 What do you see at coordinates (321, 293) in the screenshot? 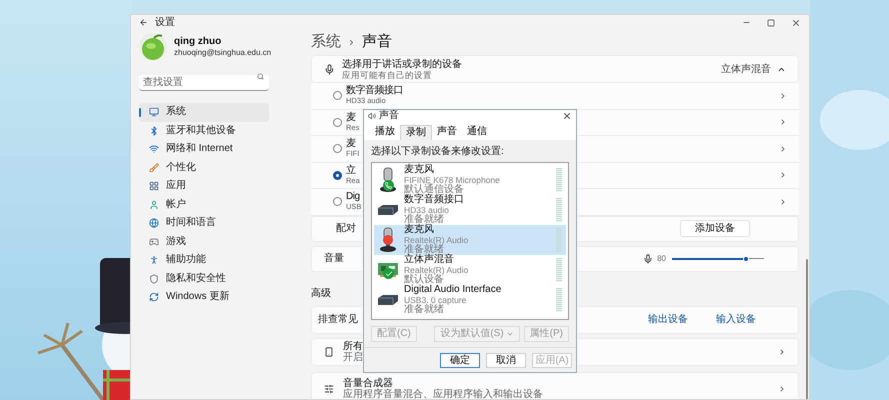
I see `section-heading: 高级` at bounding box center [321, 293].